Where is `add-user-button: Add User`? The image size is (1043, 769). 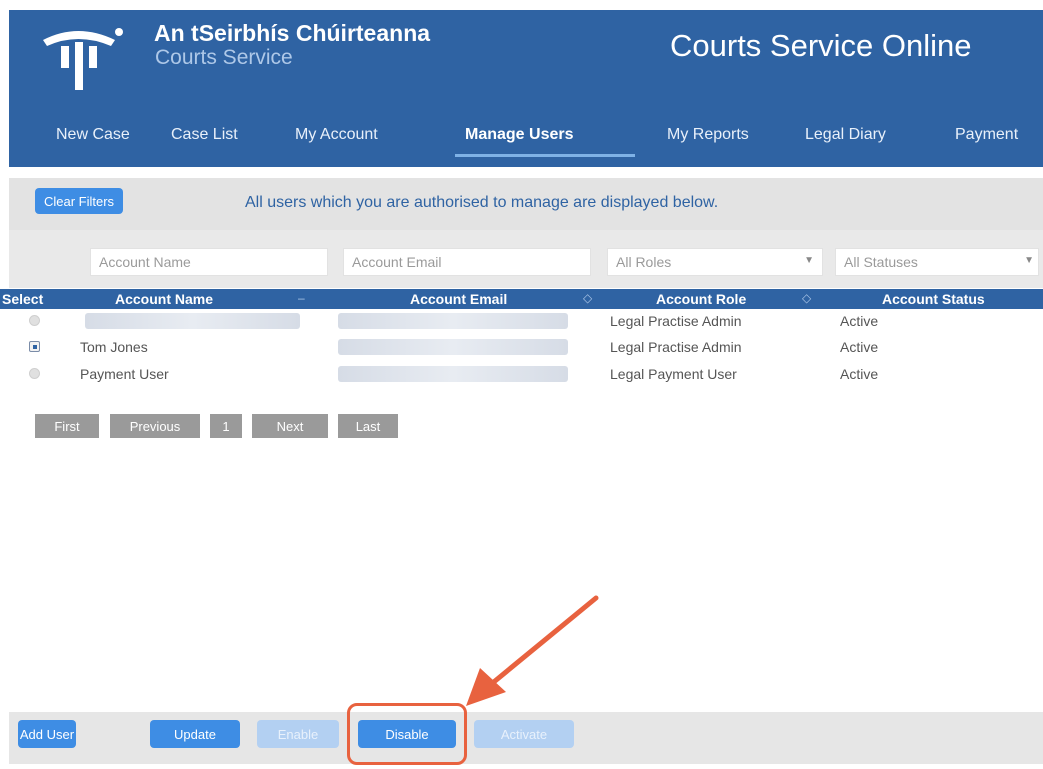 add-user-button: Add User is located at coordinates (47, 734).